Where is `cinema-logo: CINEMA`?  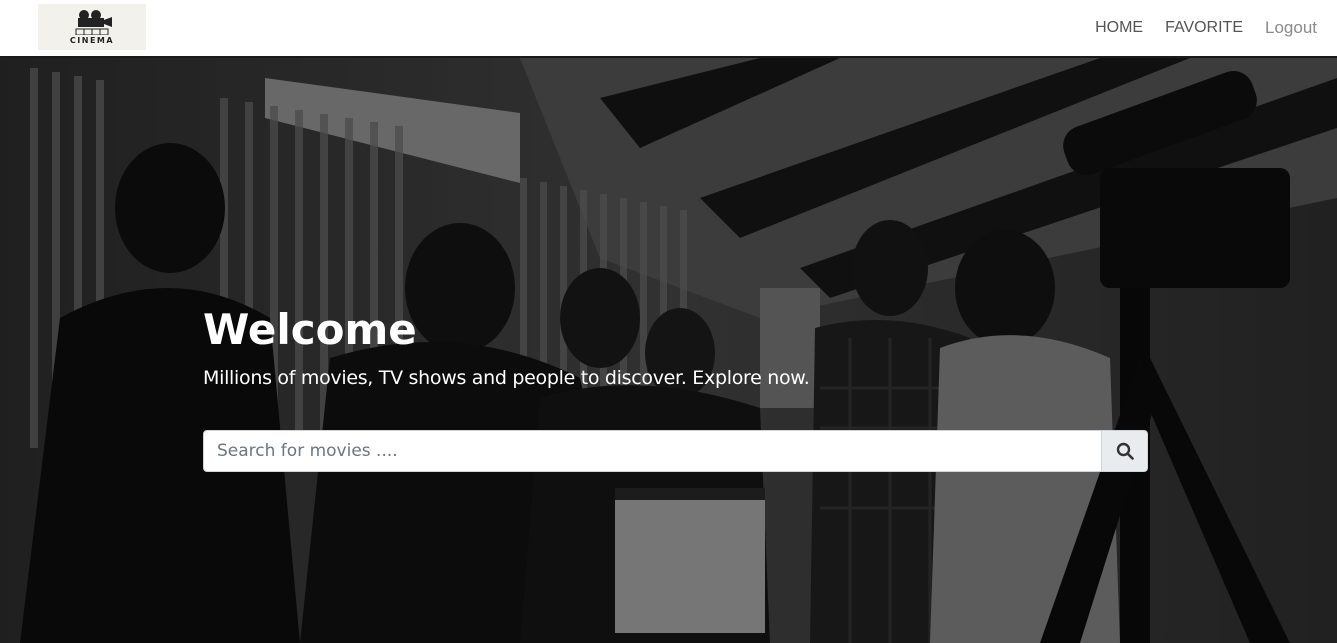 cinema-logo: CINEMA is located at coordinates (92, 27).